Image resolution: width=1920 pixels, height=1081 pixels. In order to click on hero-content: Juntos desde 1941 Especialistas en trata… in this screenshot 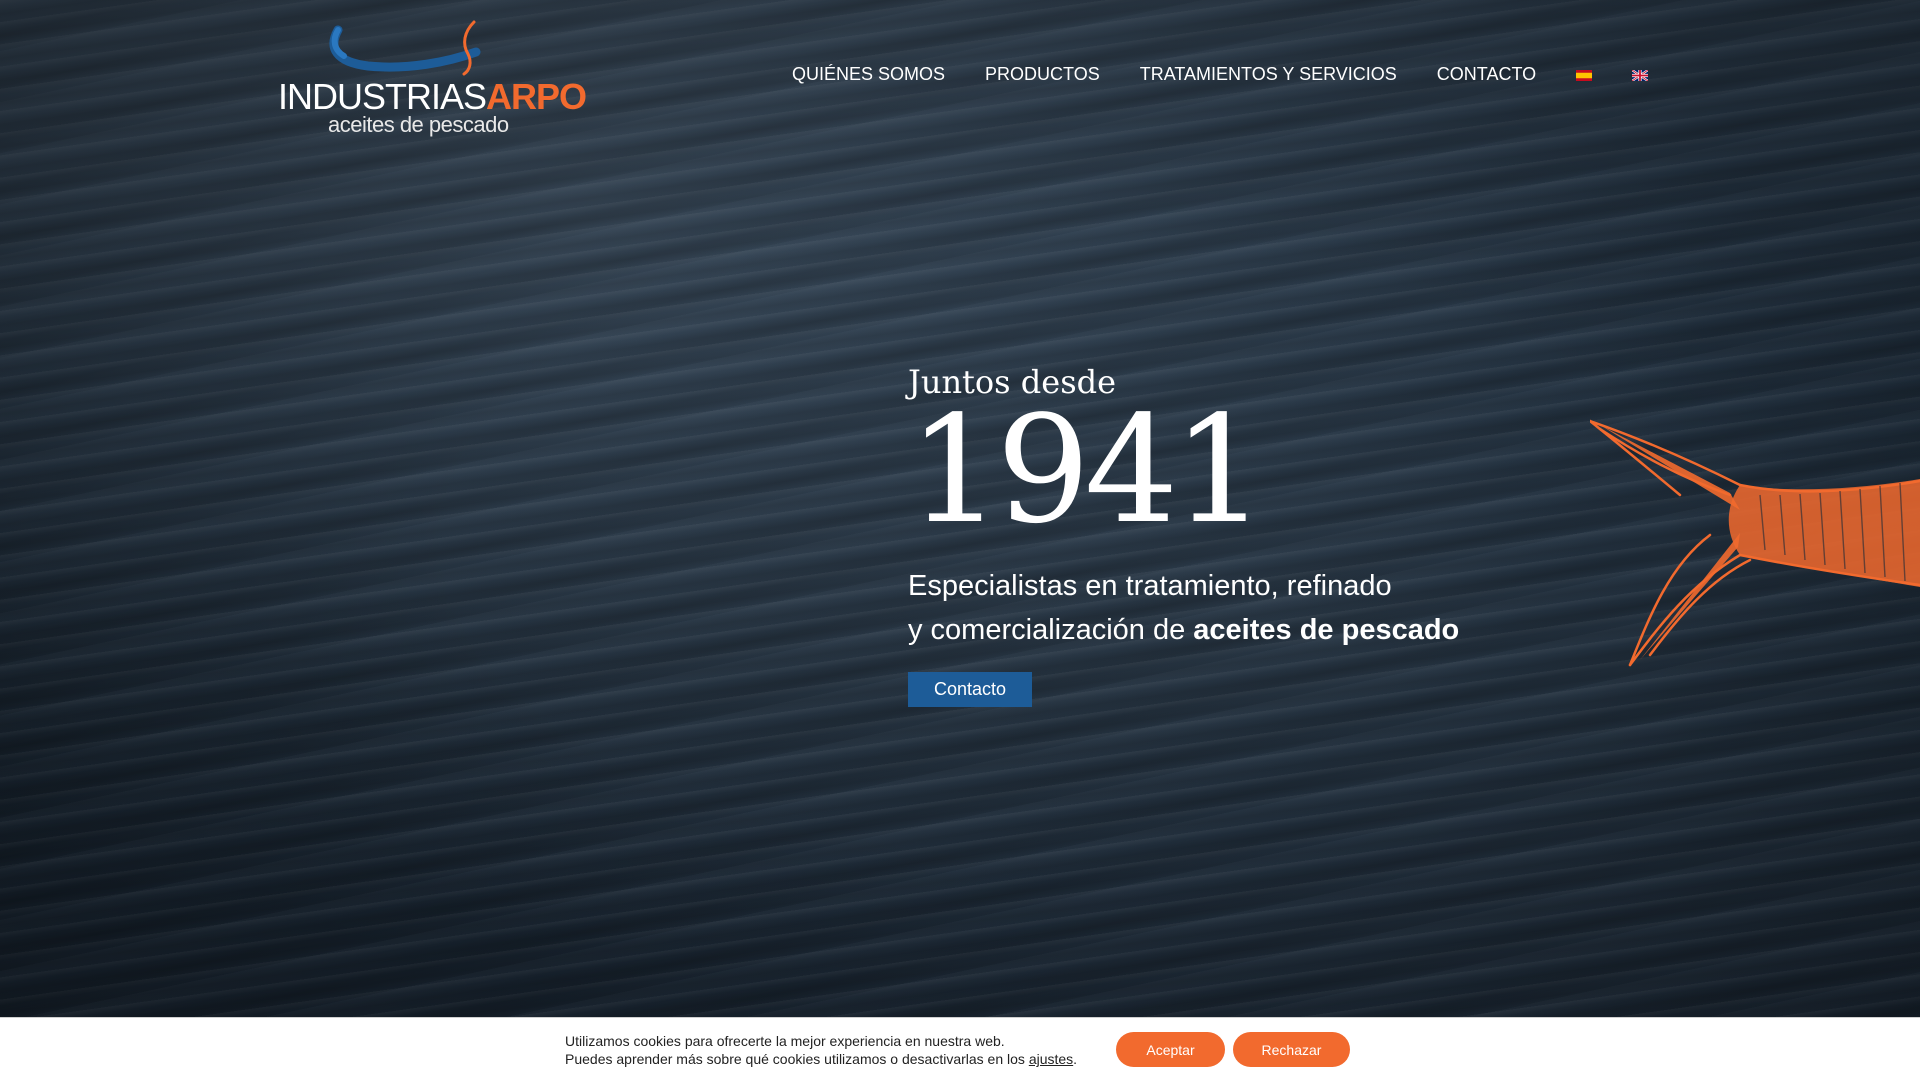, I will do `click(1228, 536)`.